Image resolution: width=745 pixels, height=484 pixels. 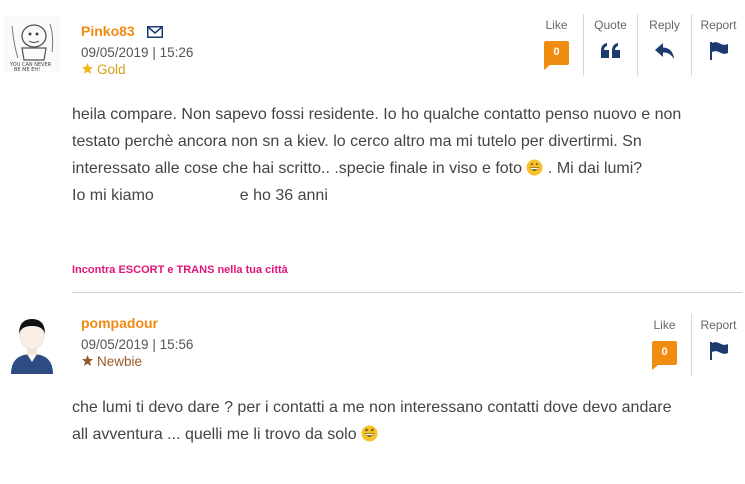 What do you see at coordinates (611, 51) in the screenshot?
I see `quote-icon` at bounding box center [611, 51].